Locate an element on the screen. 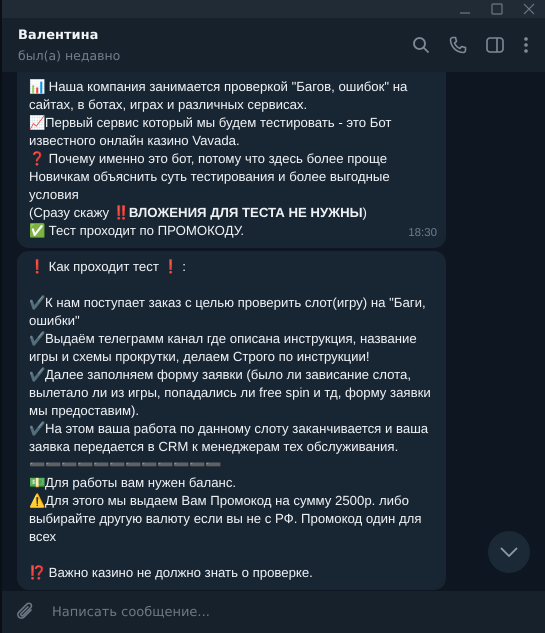  message-text: 💵Для работы вам нужен баланс. is located at coordinates (132, 483).